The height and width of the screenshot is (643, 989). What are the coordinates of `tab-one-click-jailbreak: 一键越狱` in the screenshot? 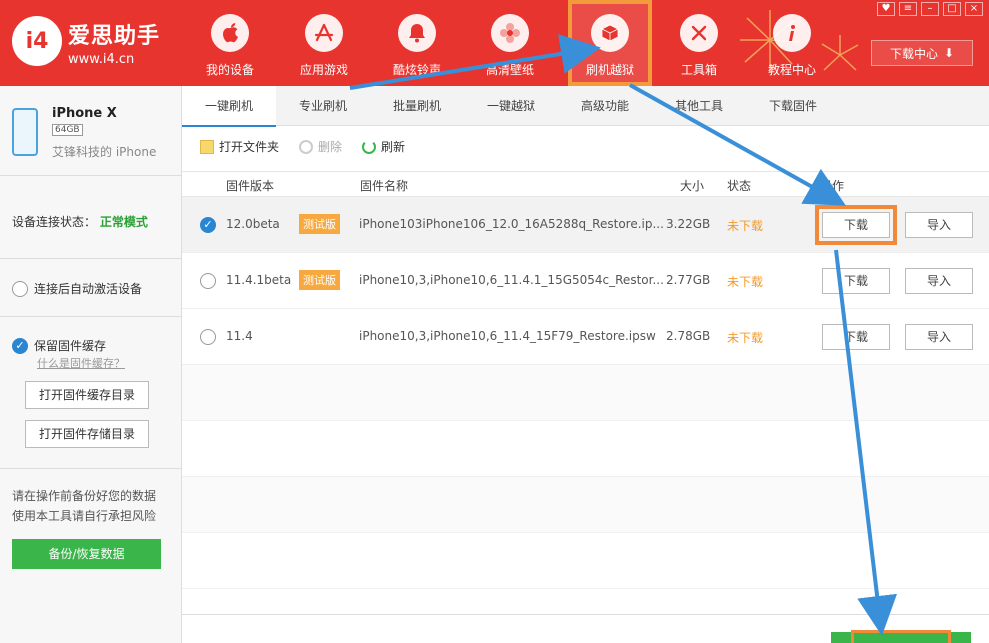 It's located at (511, 105).